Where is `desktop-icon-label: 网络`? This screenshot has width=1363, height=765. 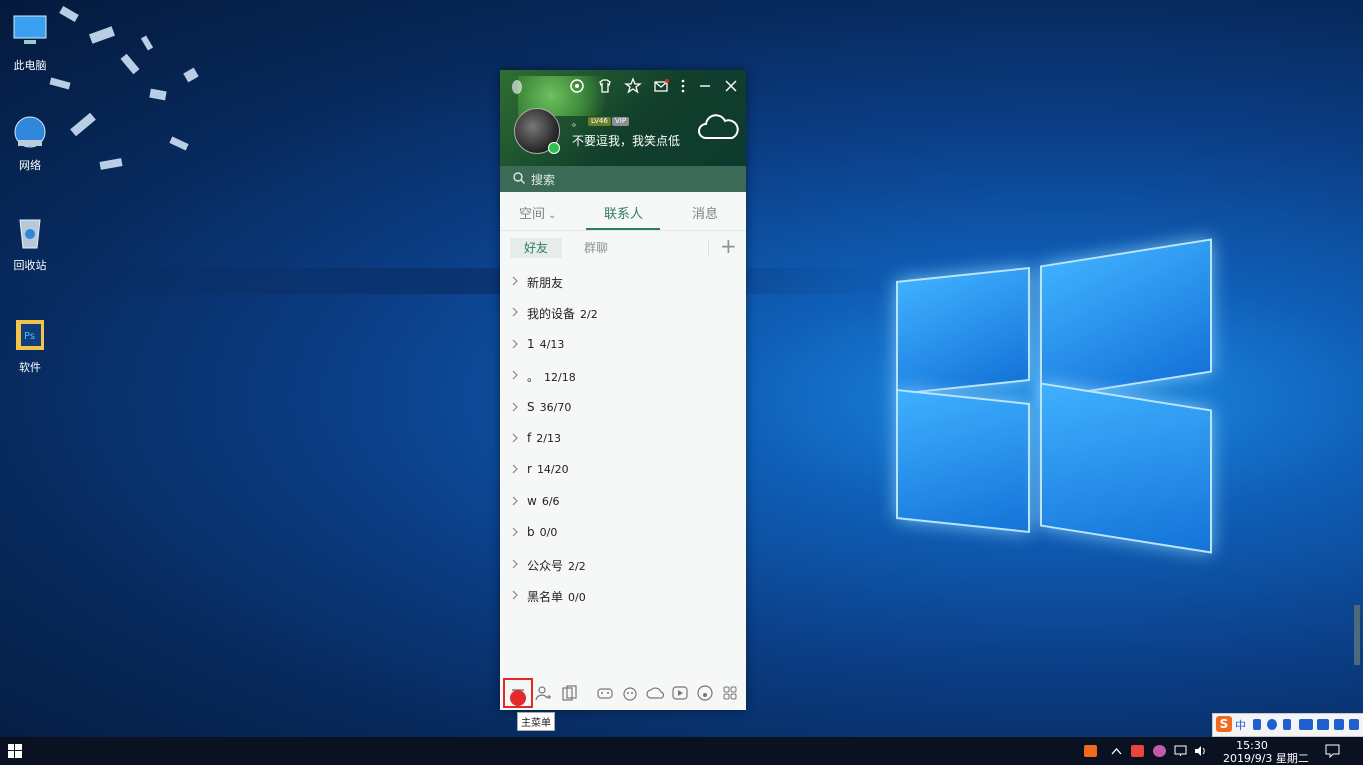
desktop-icon-label: 网络 is located at coordinates (30, 165).